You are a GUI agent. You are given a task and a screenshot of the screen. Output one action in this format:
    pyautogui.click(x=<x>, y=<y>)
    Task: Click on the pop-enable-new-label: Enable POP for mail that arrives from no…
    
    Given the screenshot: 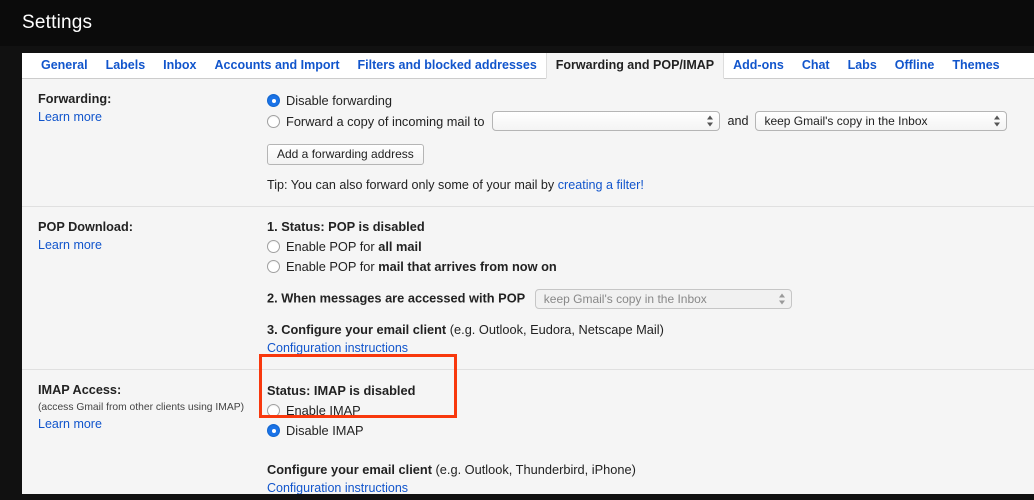 What is the action you would take?
    pyautogui.click(x=421, y=266)
    